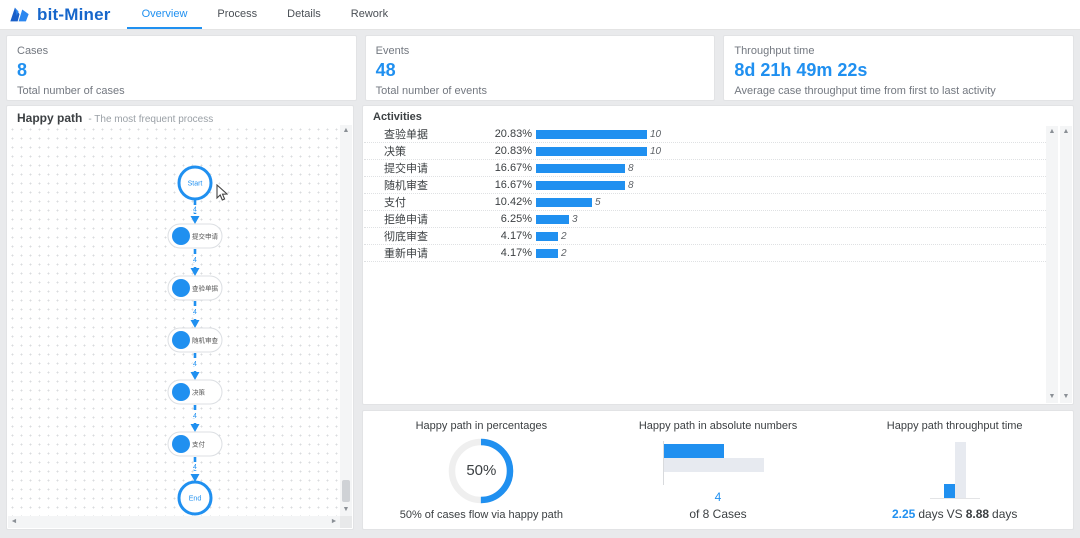 Image resolution: width=1080 pixels, height=538 pixels. I want to click on flow-node-start: Start, so click(195, 183).